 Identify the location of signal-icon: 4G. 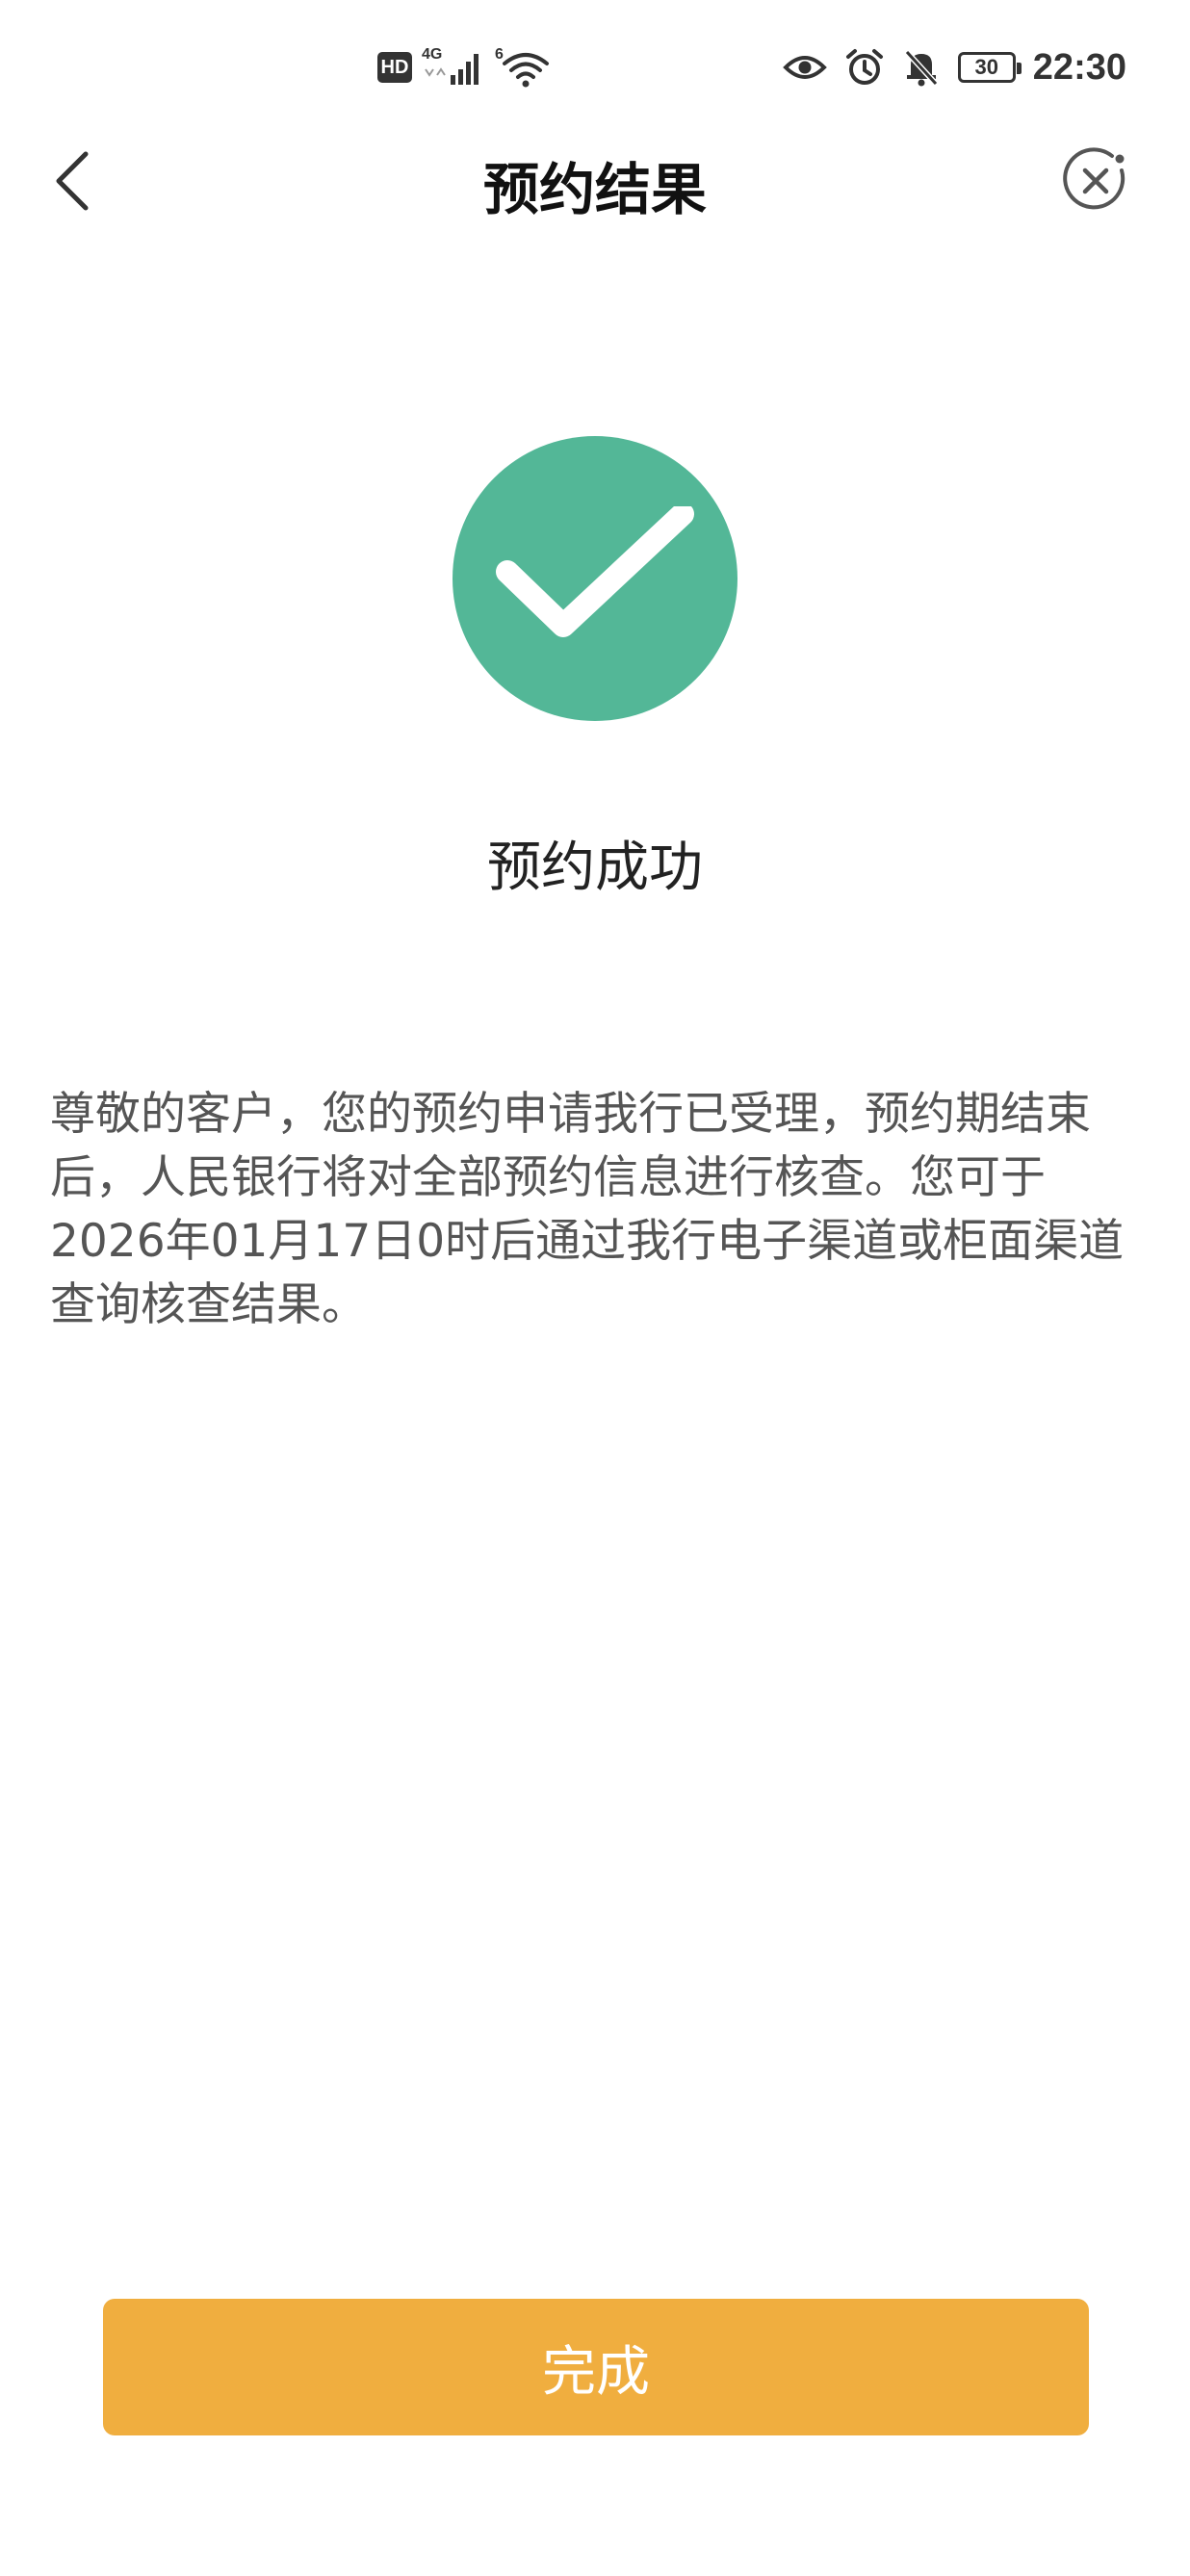
(454, 67).